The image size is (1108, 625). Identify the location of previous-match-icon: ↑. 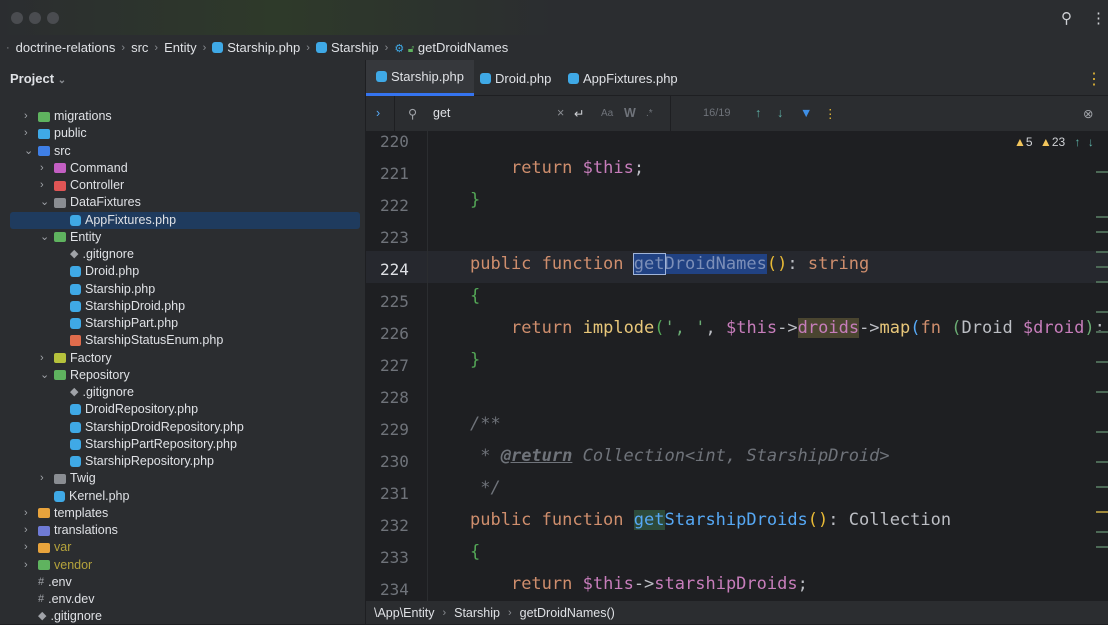
(758, 113).